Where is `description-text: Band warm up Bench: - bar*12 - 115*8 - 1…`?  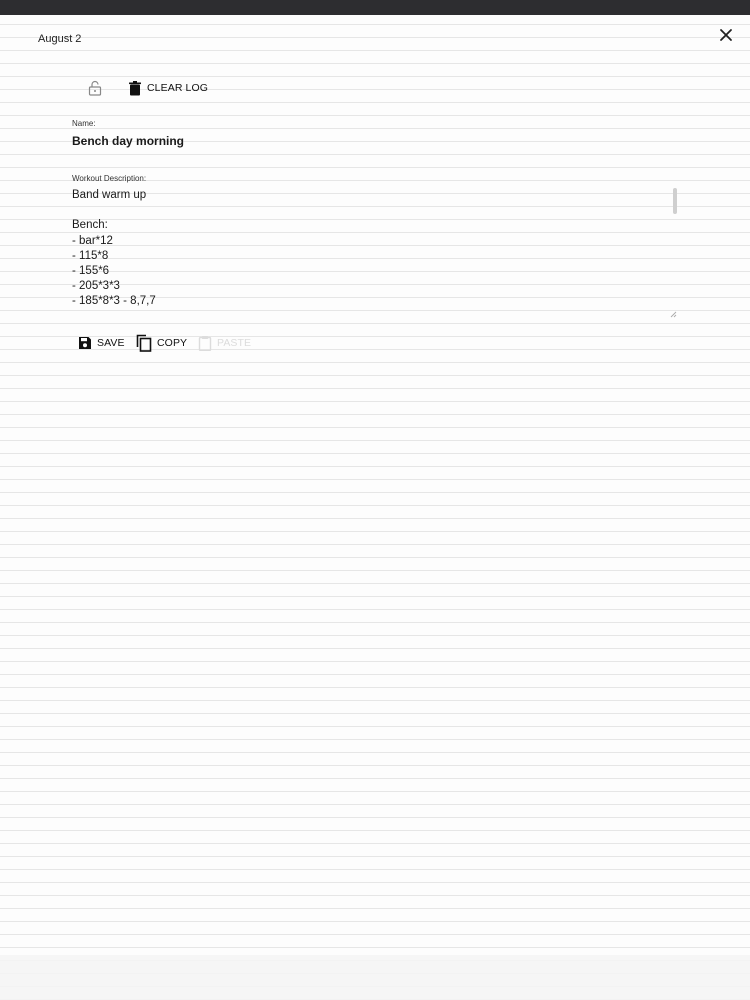 description-text: Band warm up Bench: - bar*12 - 115*8 - 1… is located at coordinates (114, 248).